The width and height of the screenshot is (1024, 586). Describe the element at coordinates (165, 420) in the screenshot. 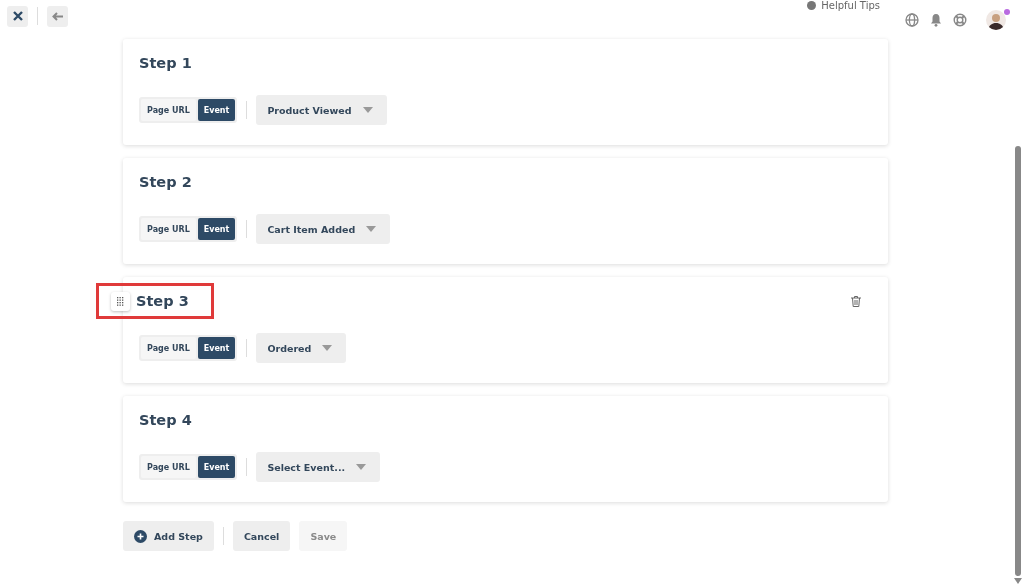

I see `step-title: Step 4` at that location.